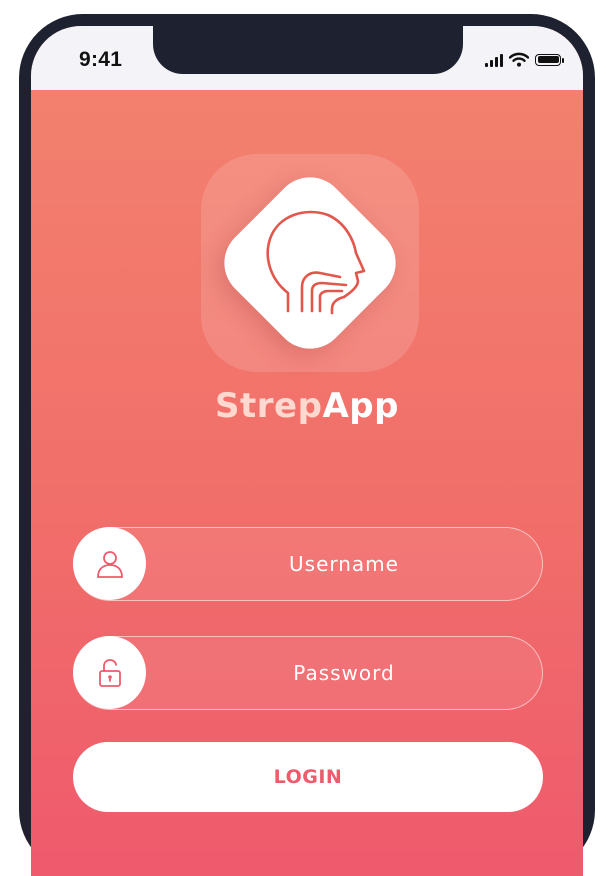 The height and width of the screenshot is (876, 616). I want to click on app-title-part1: Strep, so click(269, 406).